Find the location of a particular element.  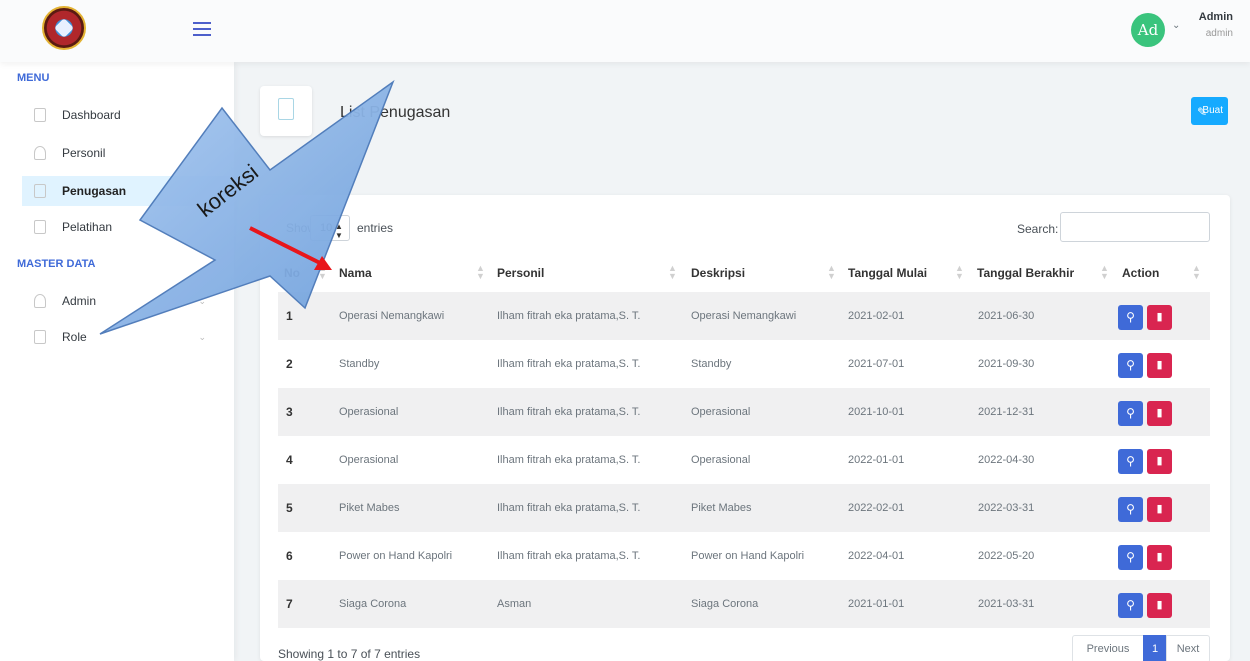

cell-no: 4 is located at coordinates (289, 460).